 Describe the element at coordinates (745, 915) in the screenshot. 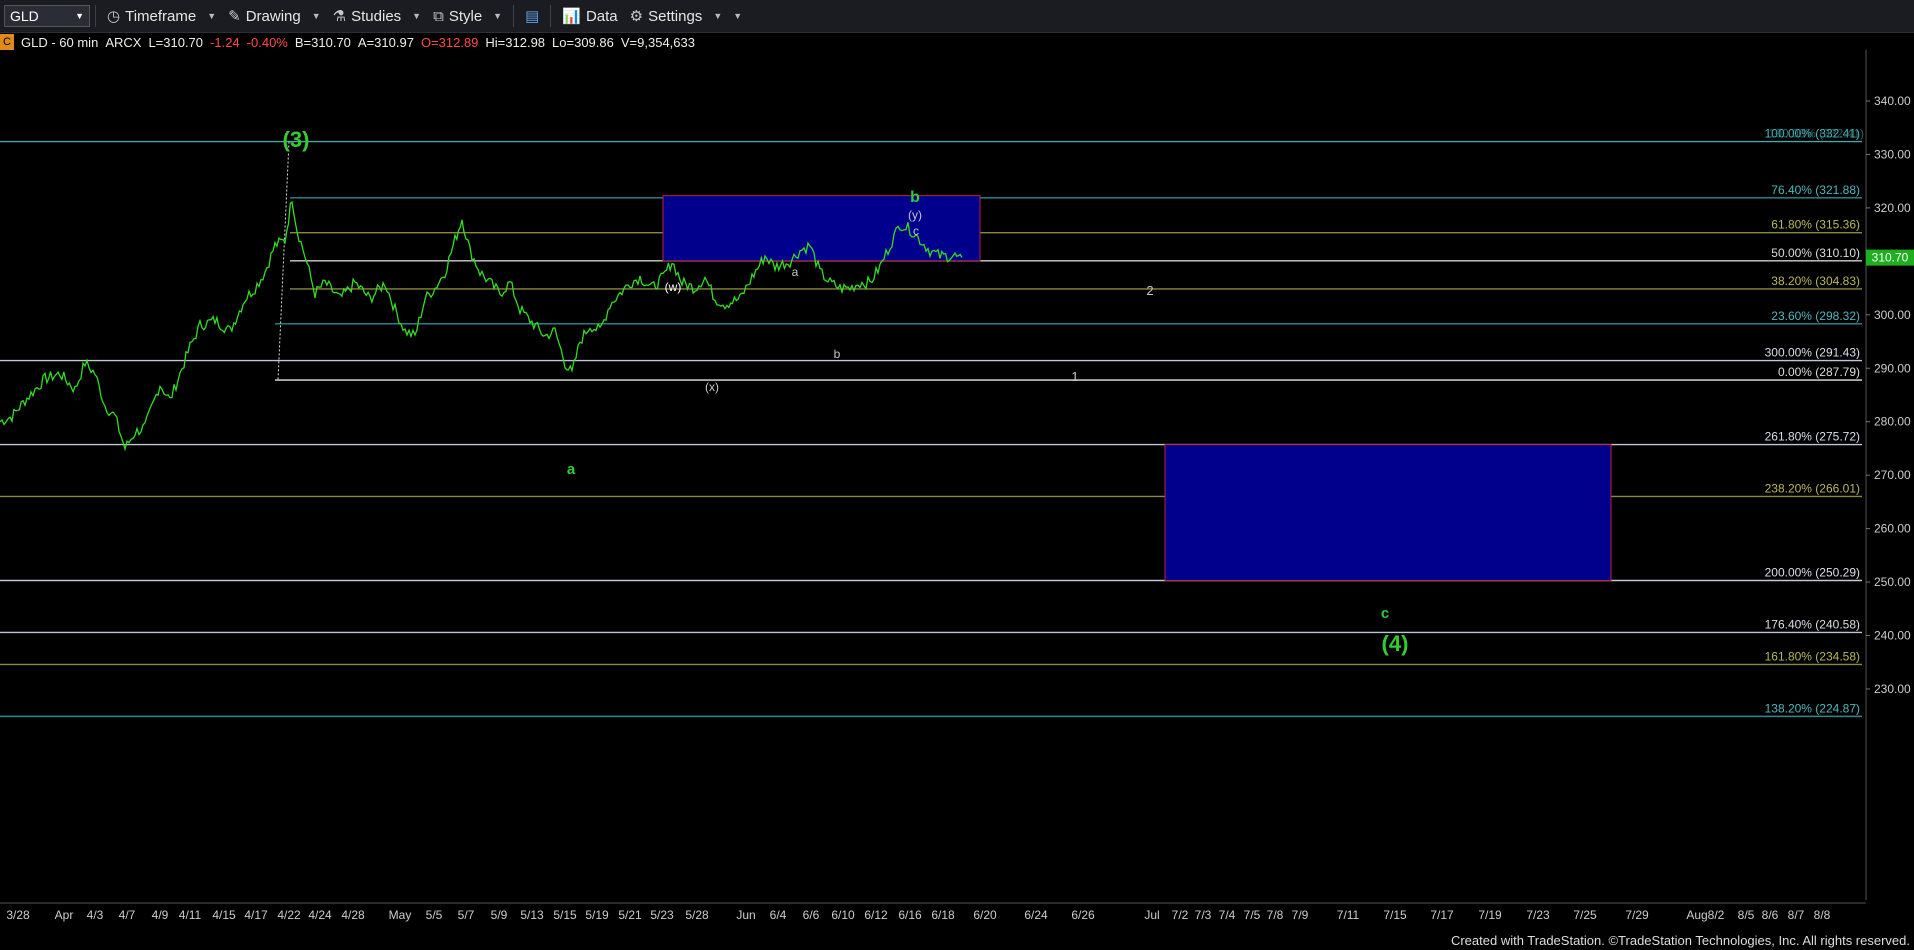

I see `date-tick-label: Jun` at that location.